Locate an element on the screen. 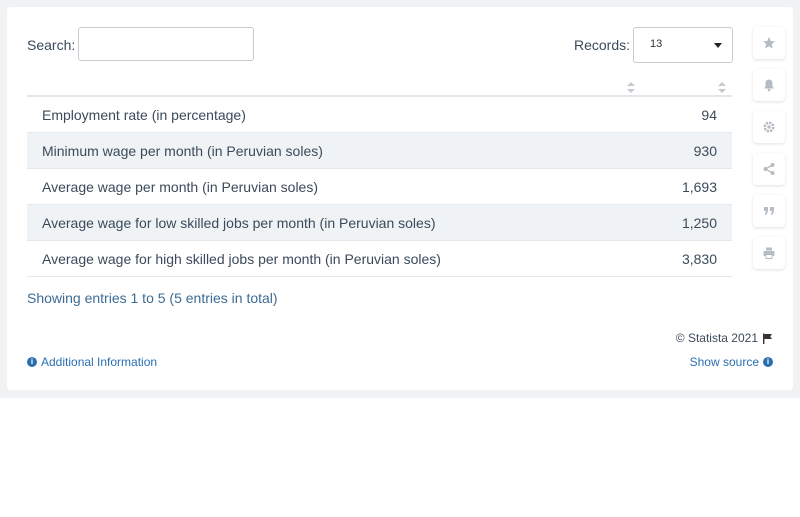  share-button is located at coordinates (769, 169).